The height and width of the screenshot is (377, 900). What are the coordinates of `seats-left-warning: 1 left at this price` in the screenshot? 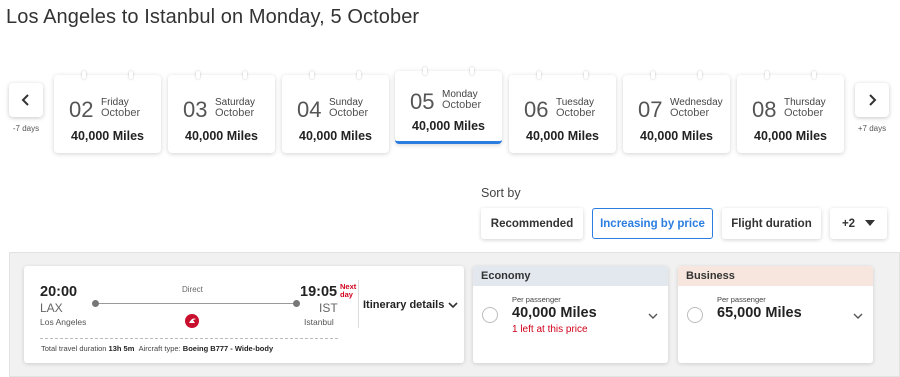 It's located at (550, 329).